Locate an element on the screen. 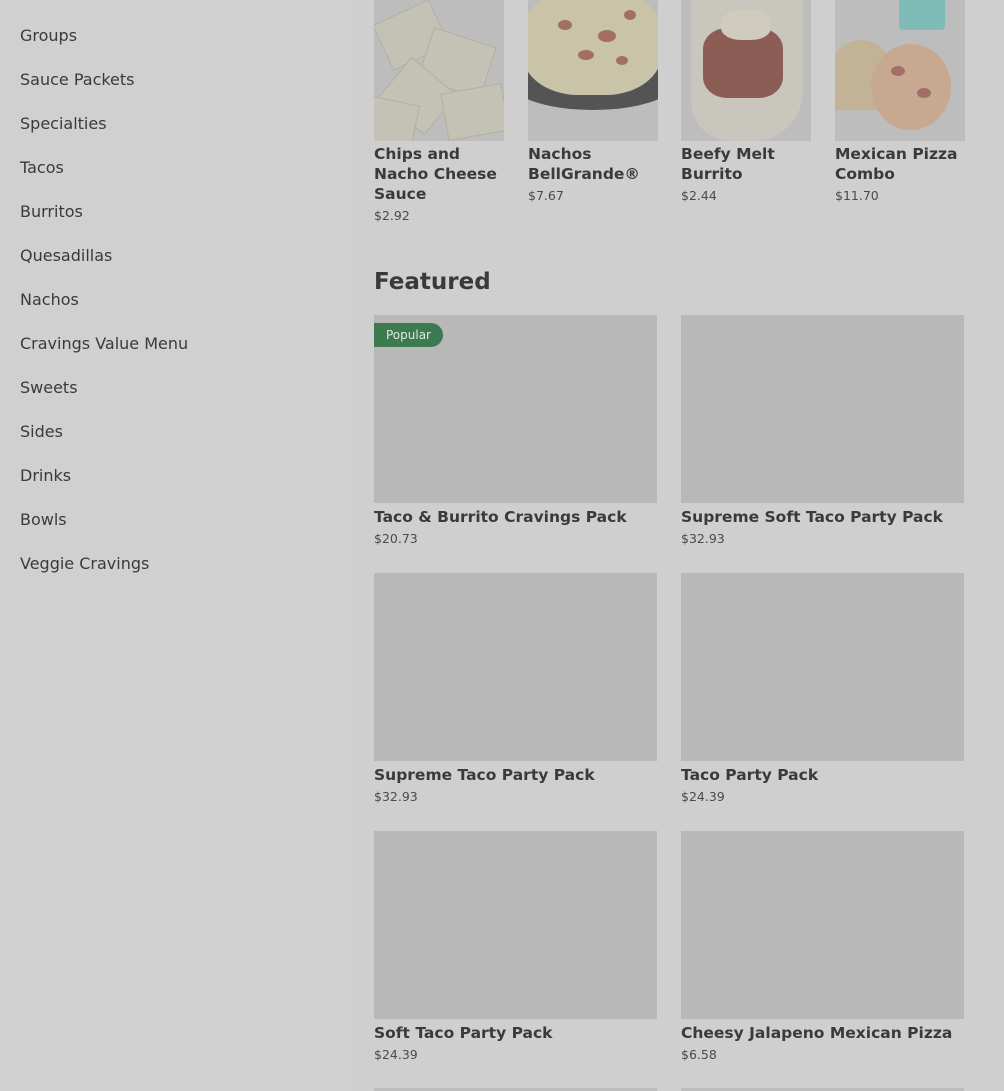 The image size is (1004, 1091). sidebar-item-sweets: Sweets is located at coordinates (104, 396).